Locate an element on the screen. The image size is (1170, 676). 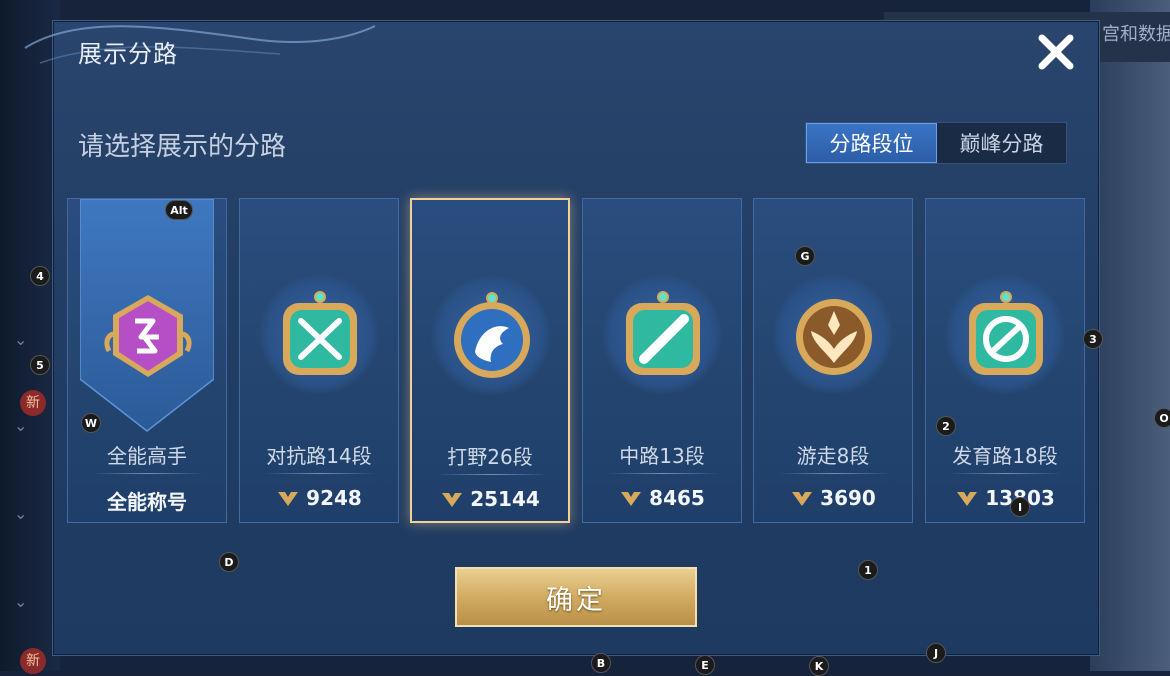
key-hint: O is located at coordinates (1162, 418).